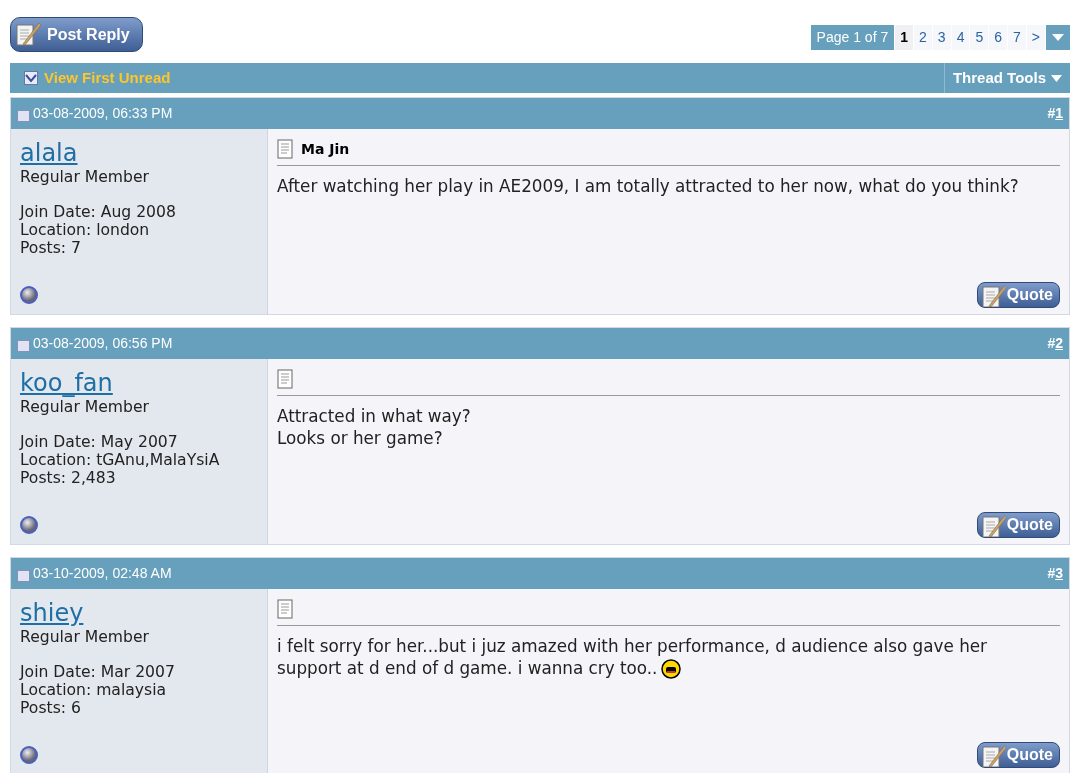 The height and width of the screenshot is (773, 1070). Describe the element at coordinates (1017, 37) in the screenshot. I see `page-link: 7` at that location.